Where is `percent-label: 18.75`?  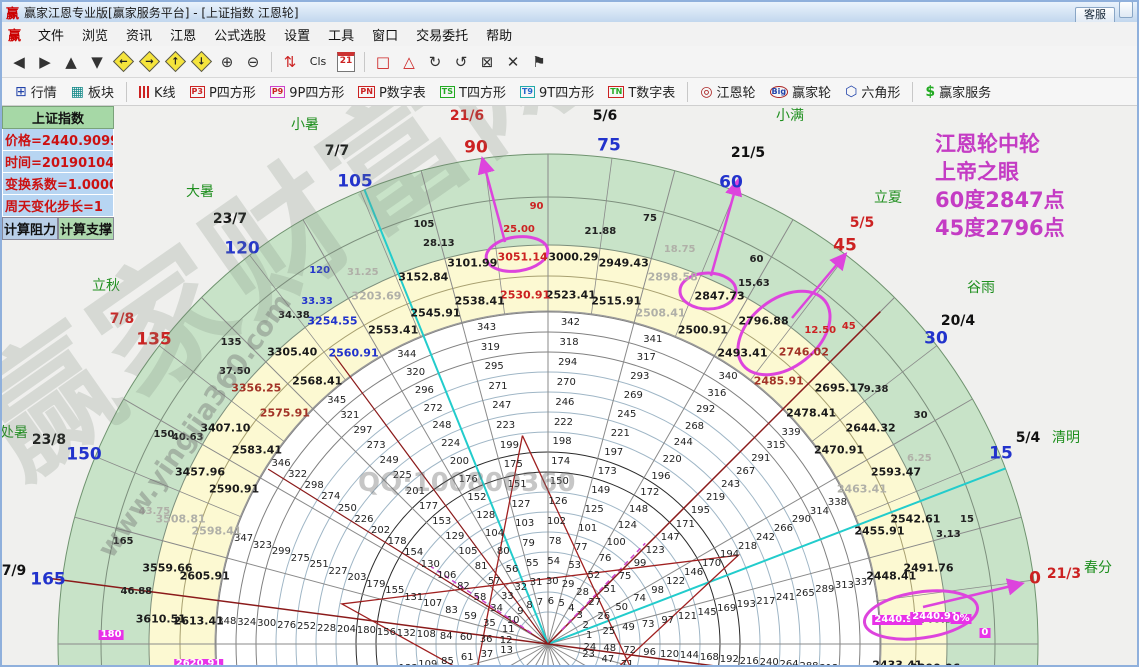
percent-label: 18.75 is located at coordinates (679, 250).